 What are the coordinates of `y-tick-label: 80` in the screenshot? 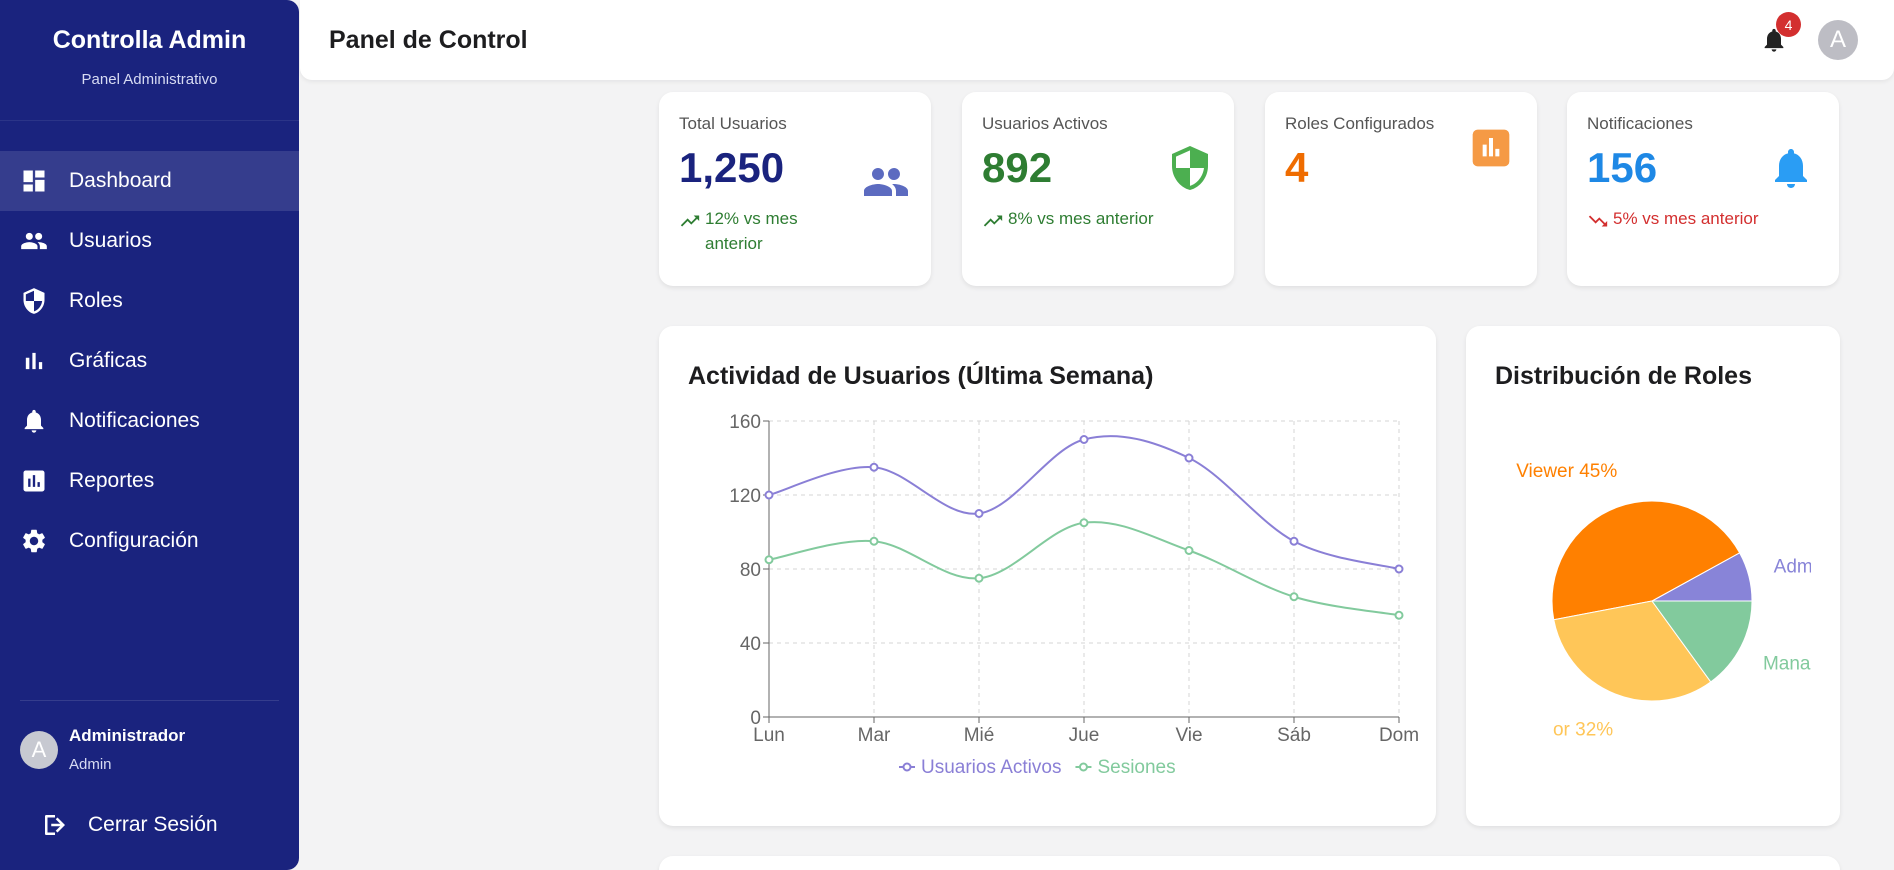 It's located at (750, 570).